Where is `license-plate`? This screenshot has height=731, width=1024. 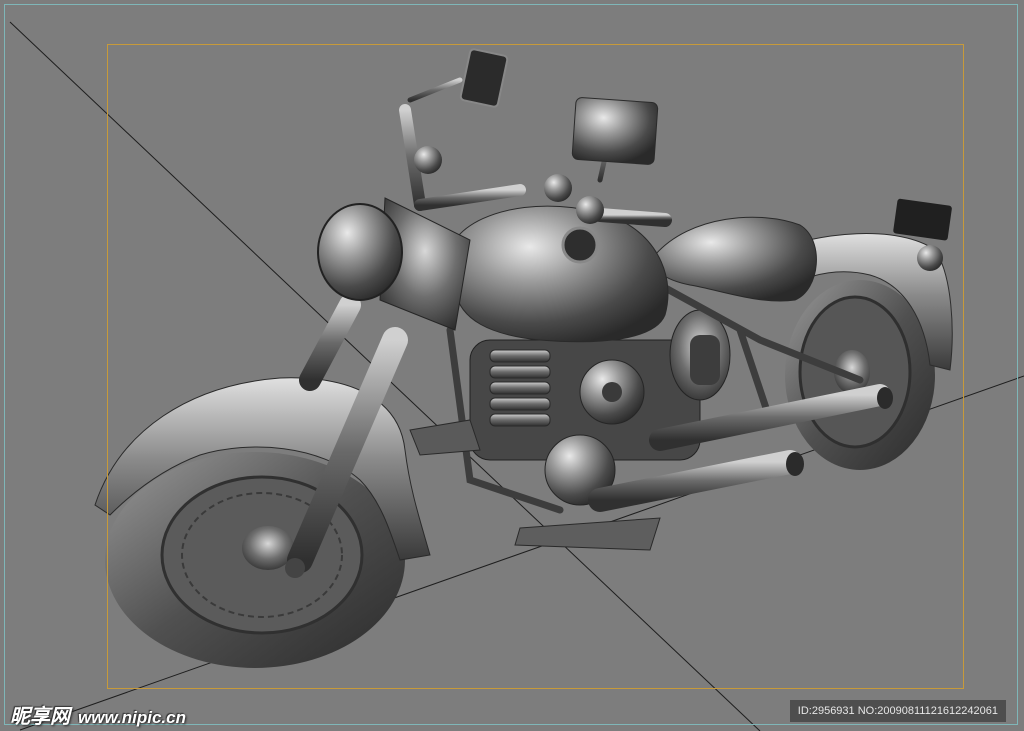 license-plate is located at coordinates (922, 219).